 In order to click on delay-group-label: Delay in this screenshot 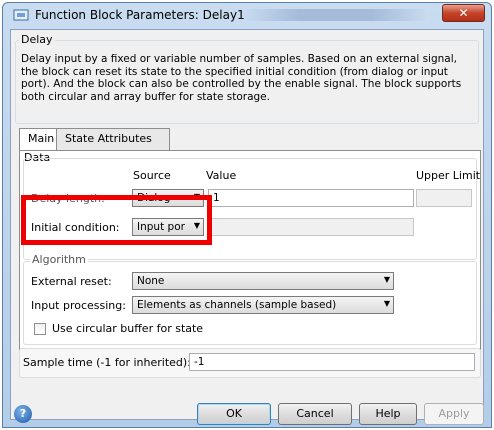, I will do `click(37, 39)`.